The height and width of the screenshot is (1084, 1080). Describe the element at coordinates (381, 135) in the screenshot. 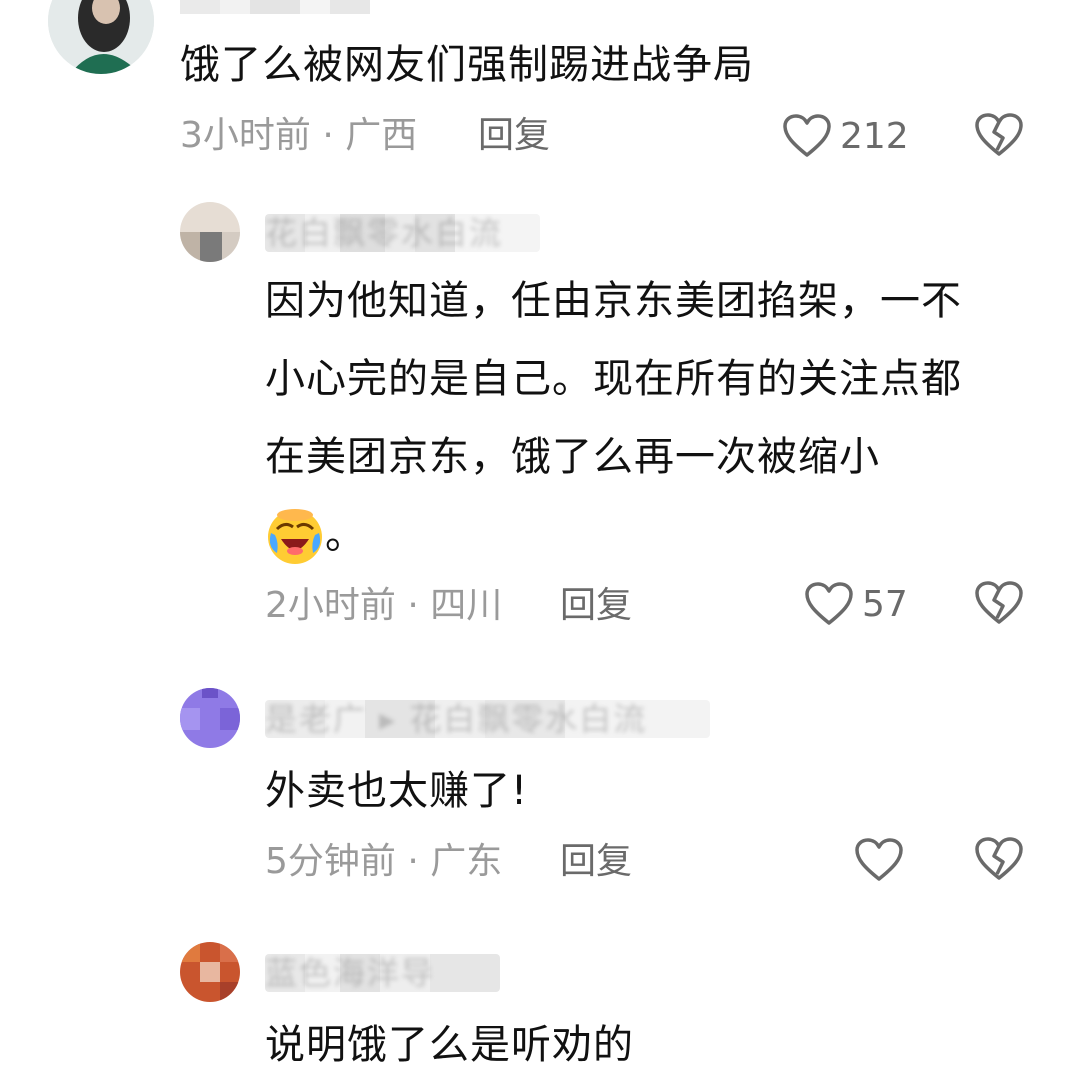

I see `comment-location: 广西` at that location.